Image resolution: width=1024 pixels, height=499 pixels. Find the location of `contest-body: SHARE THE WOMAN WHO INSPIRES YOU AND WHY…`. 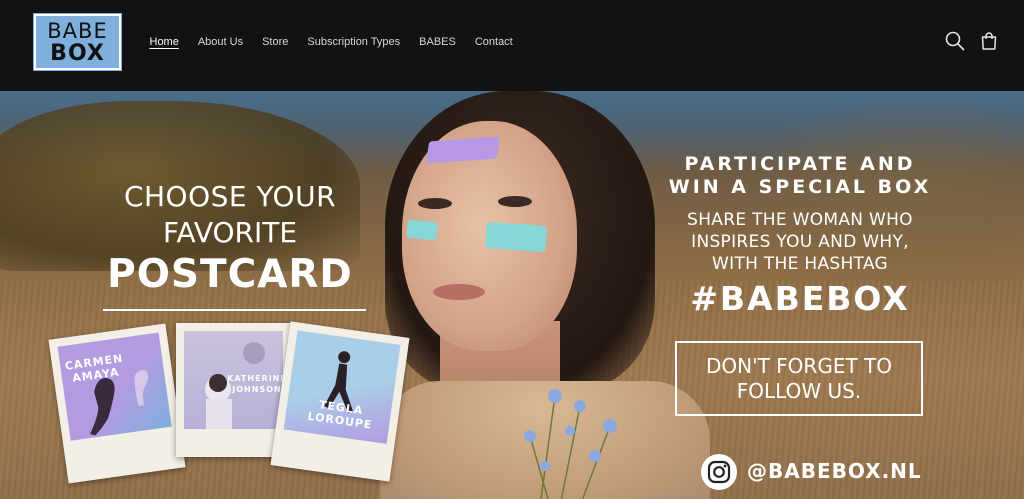

contest-body: SHARE THE WOMAN WHO INSPIRES YOU AND WHY… is located at coordinates (800, 242).